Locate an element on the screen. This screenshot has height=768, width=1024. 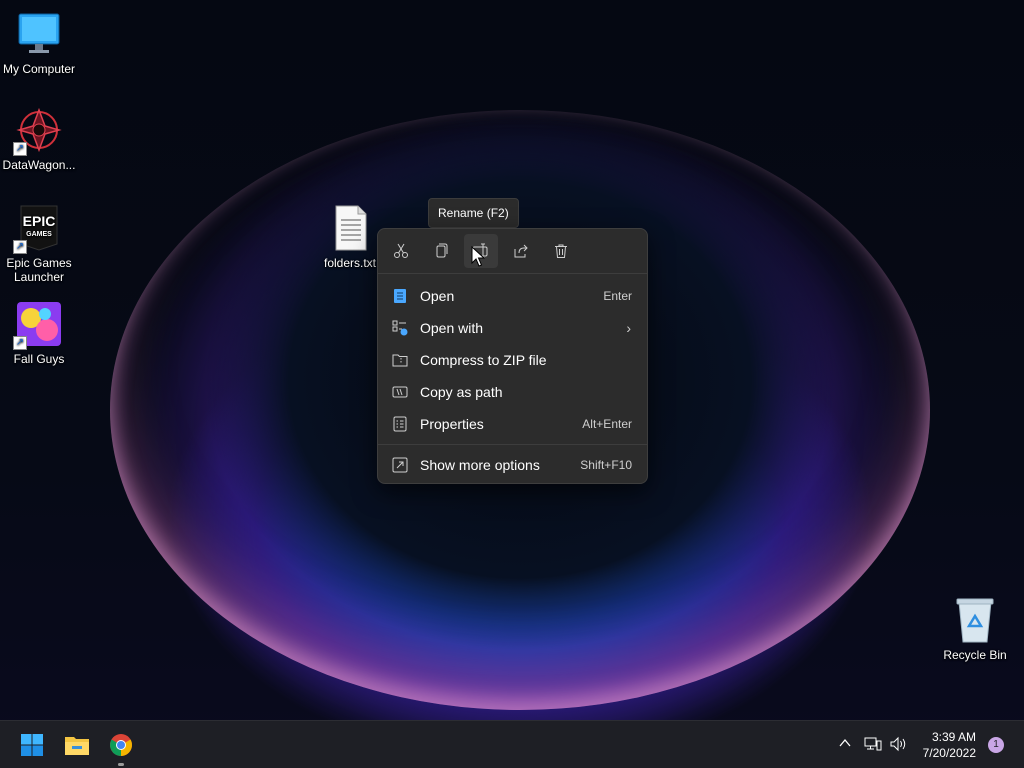
zip-folder-icon is located at coordinates (400, 360).